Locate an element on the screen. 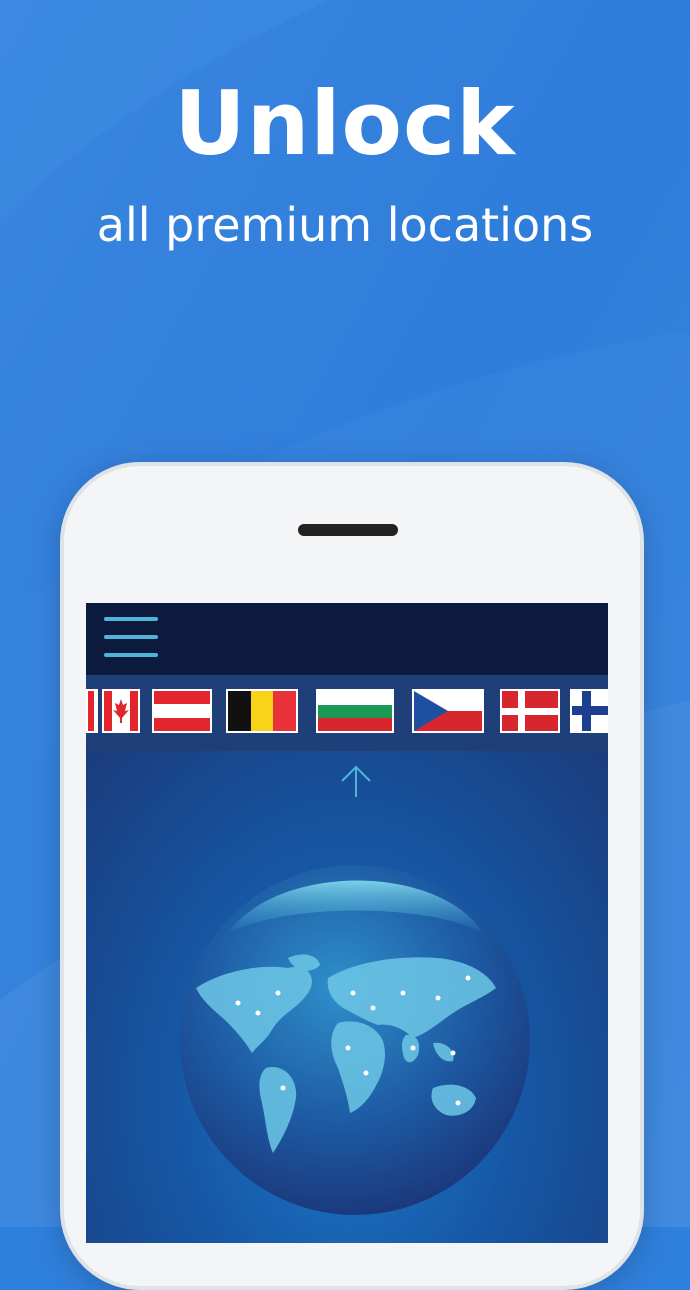  country-flag-strip is located at coordinates (347, 713).